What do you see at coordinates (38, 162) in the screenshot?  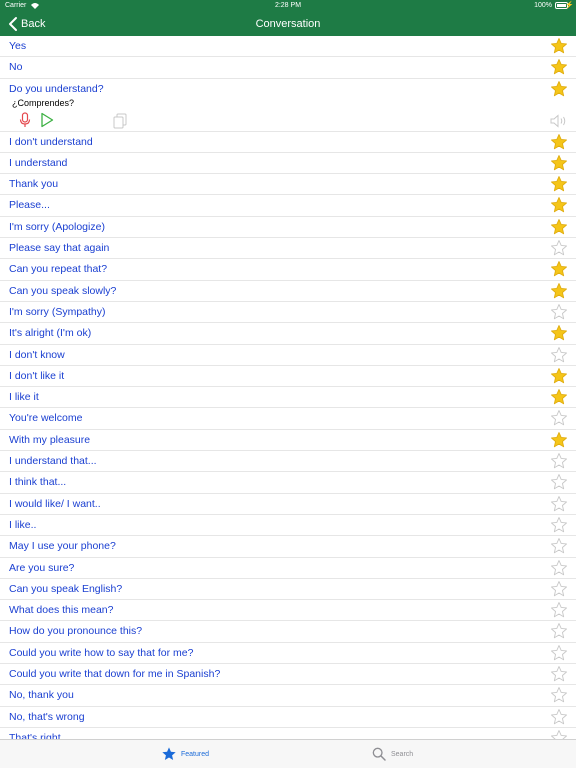 I see `phrase-text: I understand` at bounding box center [38, 162].